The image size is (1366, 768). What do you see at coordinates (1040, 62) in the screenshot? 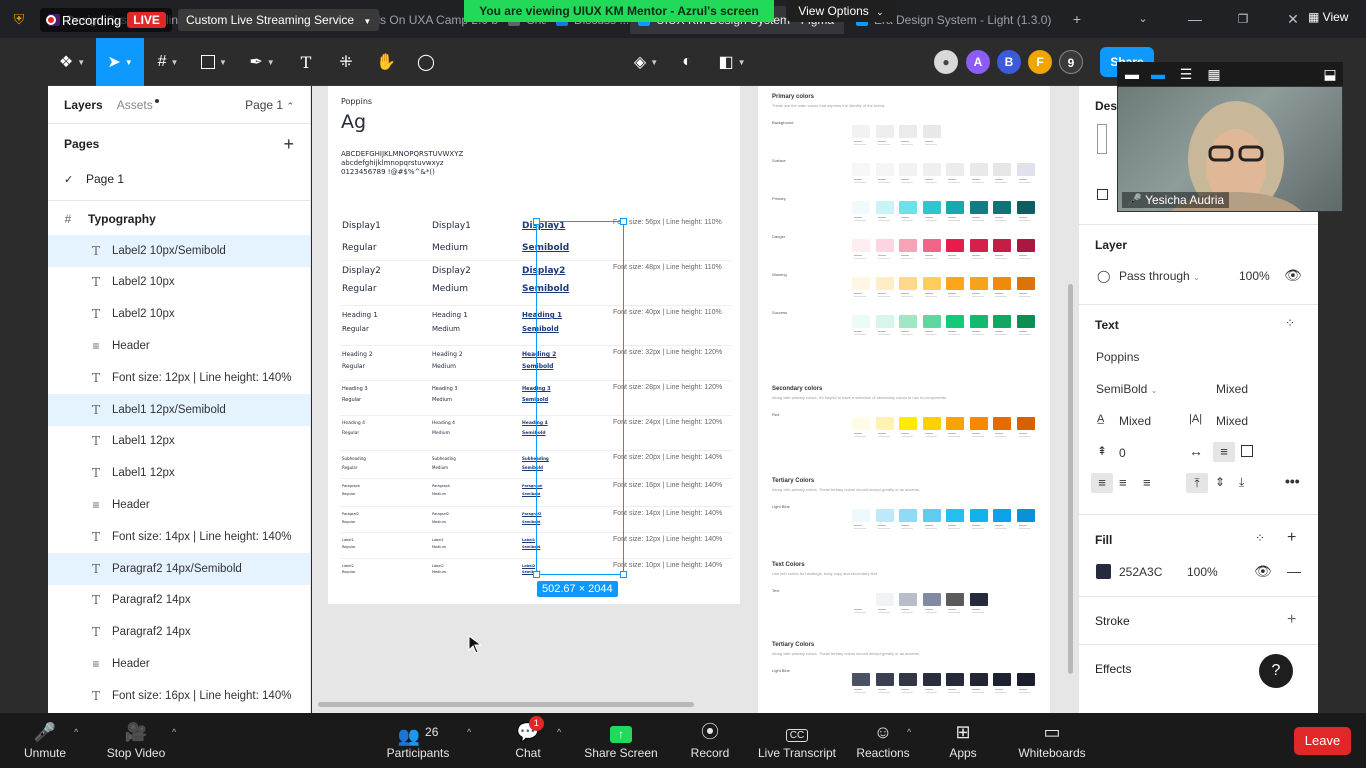
I see `collaborator-avatar: F` at bounding box center [1040, 62].